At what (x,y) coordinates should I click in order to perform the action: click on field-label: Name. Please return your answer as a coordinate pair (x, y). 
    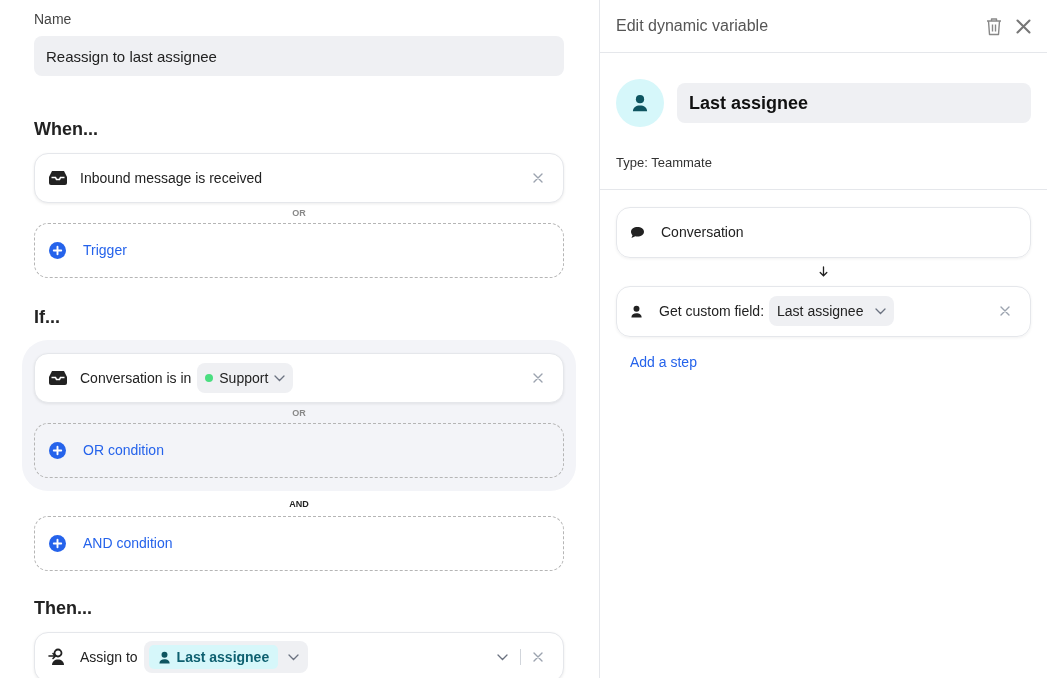
    Looking at the image, I should click on (53, 19).